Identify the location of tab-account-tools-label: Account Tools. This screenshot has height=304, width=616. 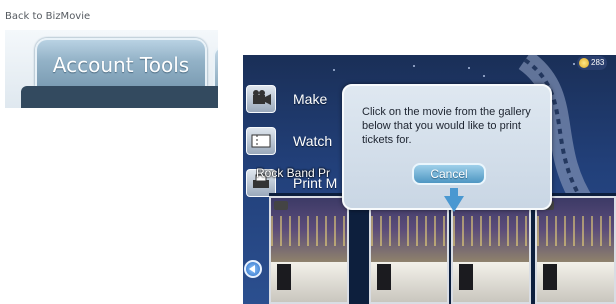
(121, 65).